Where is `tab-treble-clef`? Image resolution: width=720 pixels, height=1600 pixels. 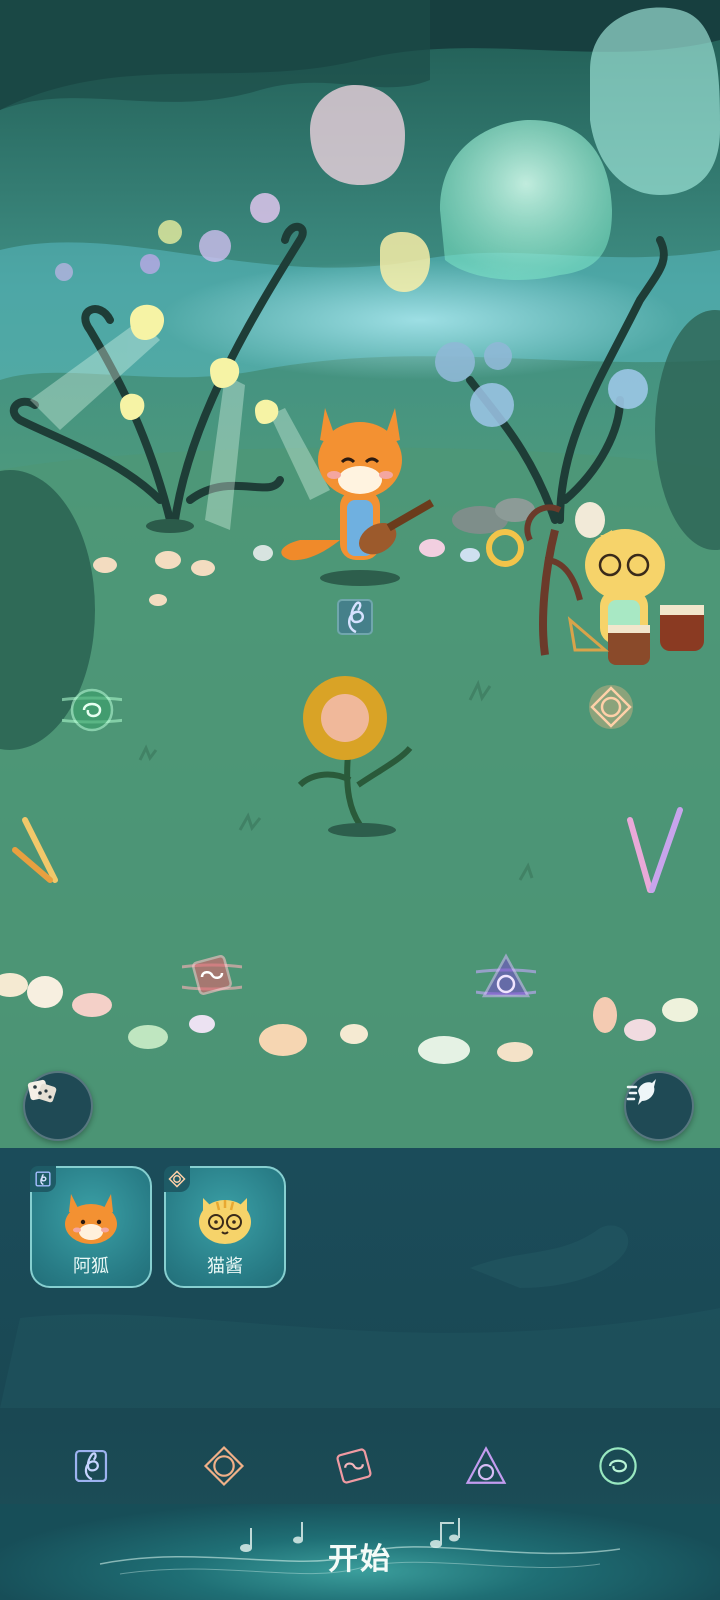
tab-treble-clef is located at coordinates (91, 1466).